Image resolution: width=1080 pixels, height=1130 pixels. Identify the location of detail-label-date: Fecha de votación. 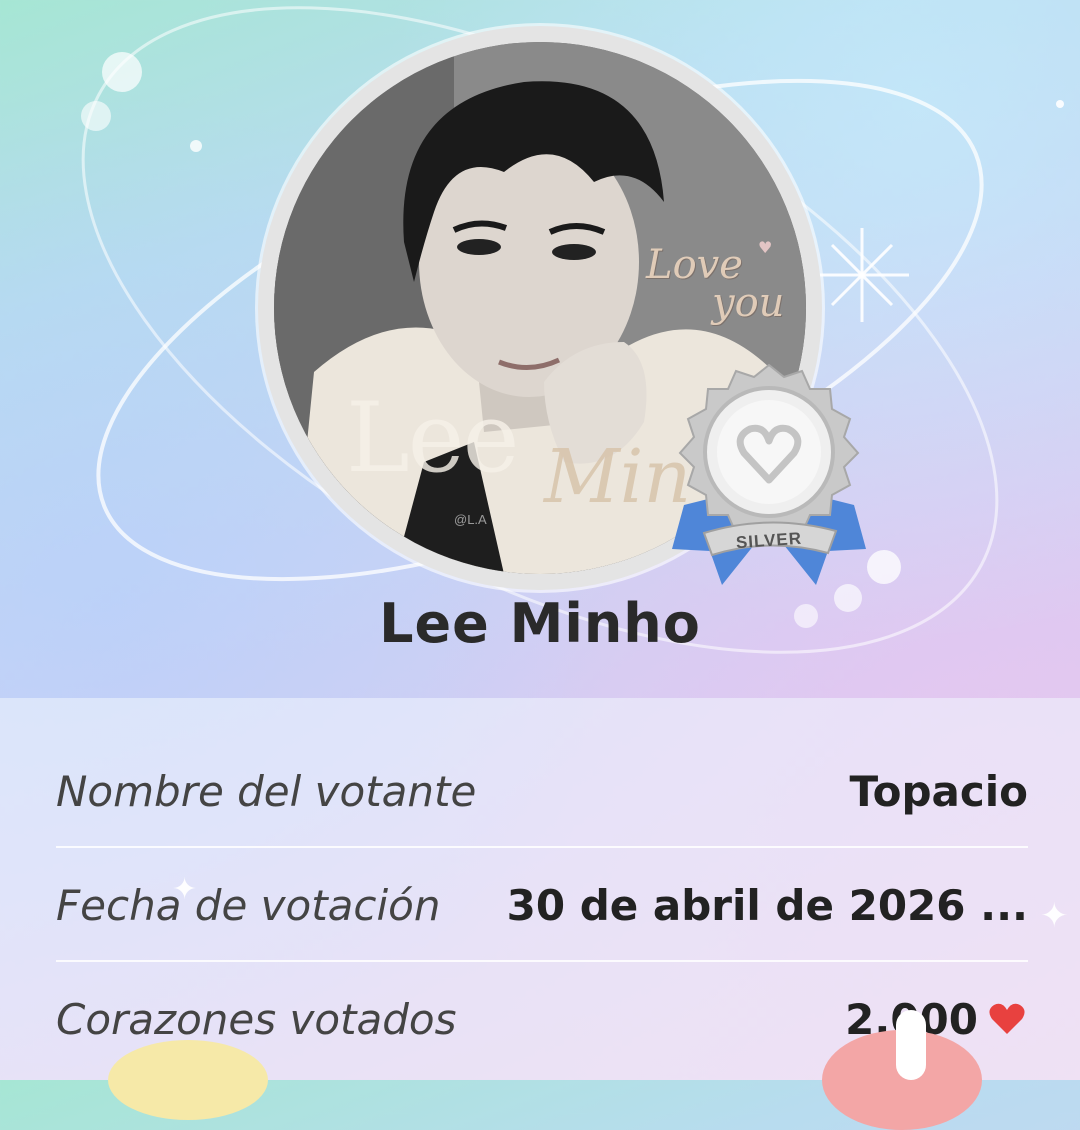
(248, 905).